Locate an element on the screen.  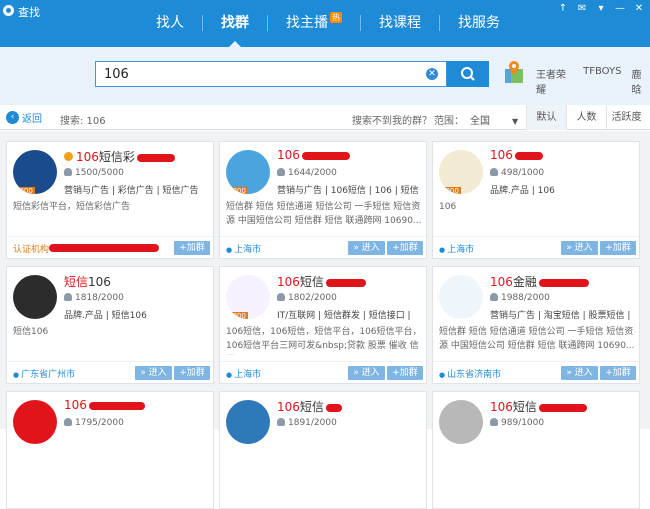
range-label: 范围： is located at coordinates (449, 121).